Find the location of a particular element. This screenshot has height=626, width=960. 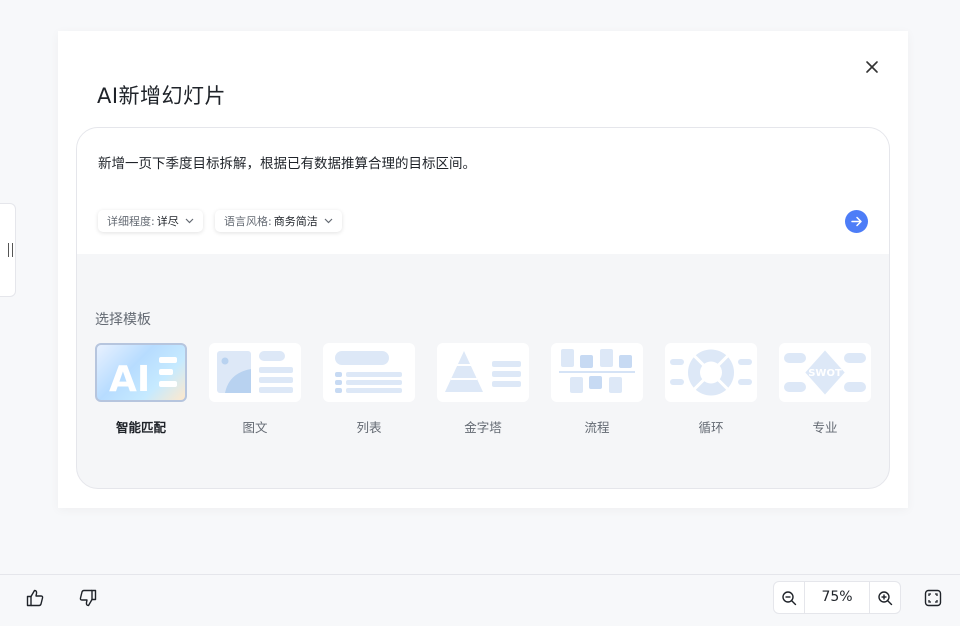

template-label: 金字塔 is located at coordinates (483, 427).